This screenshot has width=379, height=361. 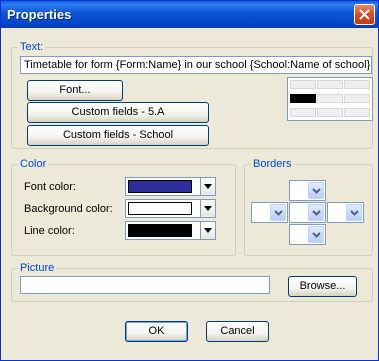 I want to click on line-color-picker, so click(x=170, y=230).